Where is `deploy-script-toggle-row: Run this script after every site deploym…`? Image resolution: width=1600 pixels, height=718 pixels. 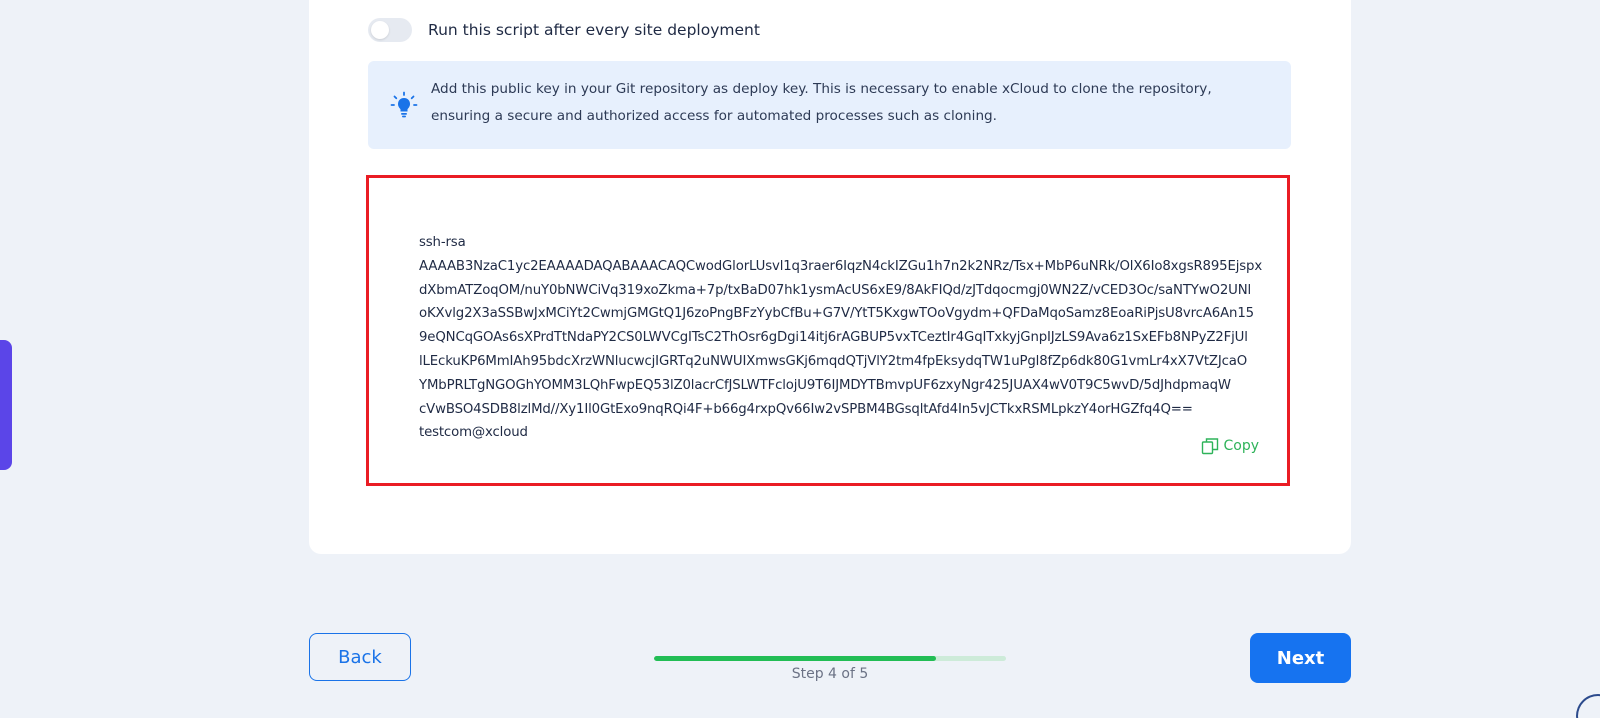
deploy-script-toggle-row: Run this script after every site deploym… is located at coordinates (564, 30).